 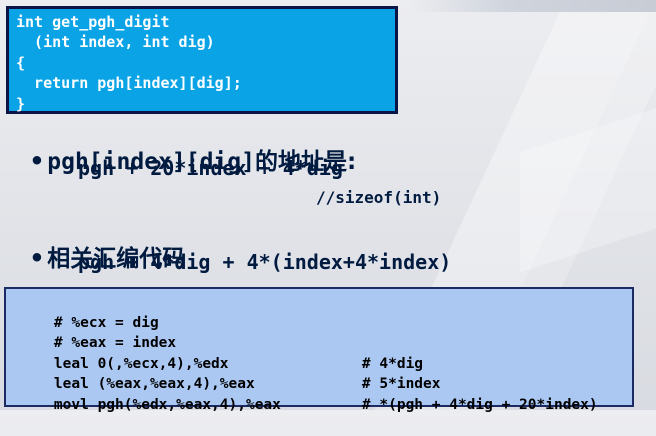 I want to click on asm-instruction: movl pgh(%edx,%eax,4),%eax, so click(x=167, y=404).